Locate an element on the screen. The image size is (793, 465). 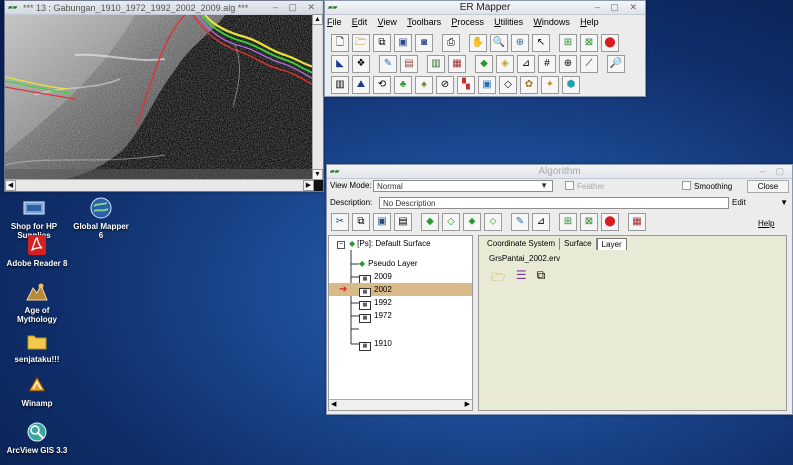
tree-icon: ♣ is located at coordinates (403, 85).